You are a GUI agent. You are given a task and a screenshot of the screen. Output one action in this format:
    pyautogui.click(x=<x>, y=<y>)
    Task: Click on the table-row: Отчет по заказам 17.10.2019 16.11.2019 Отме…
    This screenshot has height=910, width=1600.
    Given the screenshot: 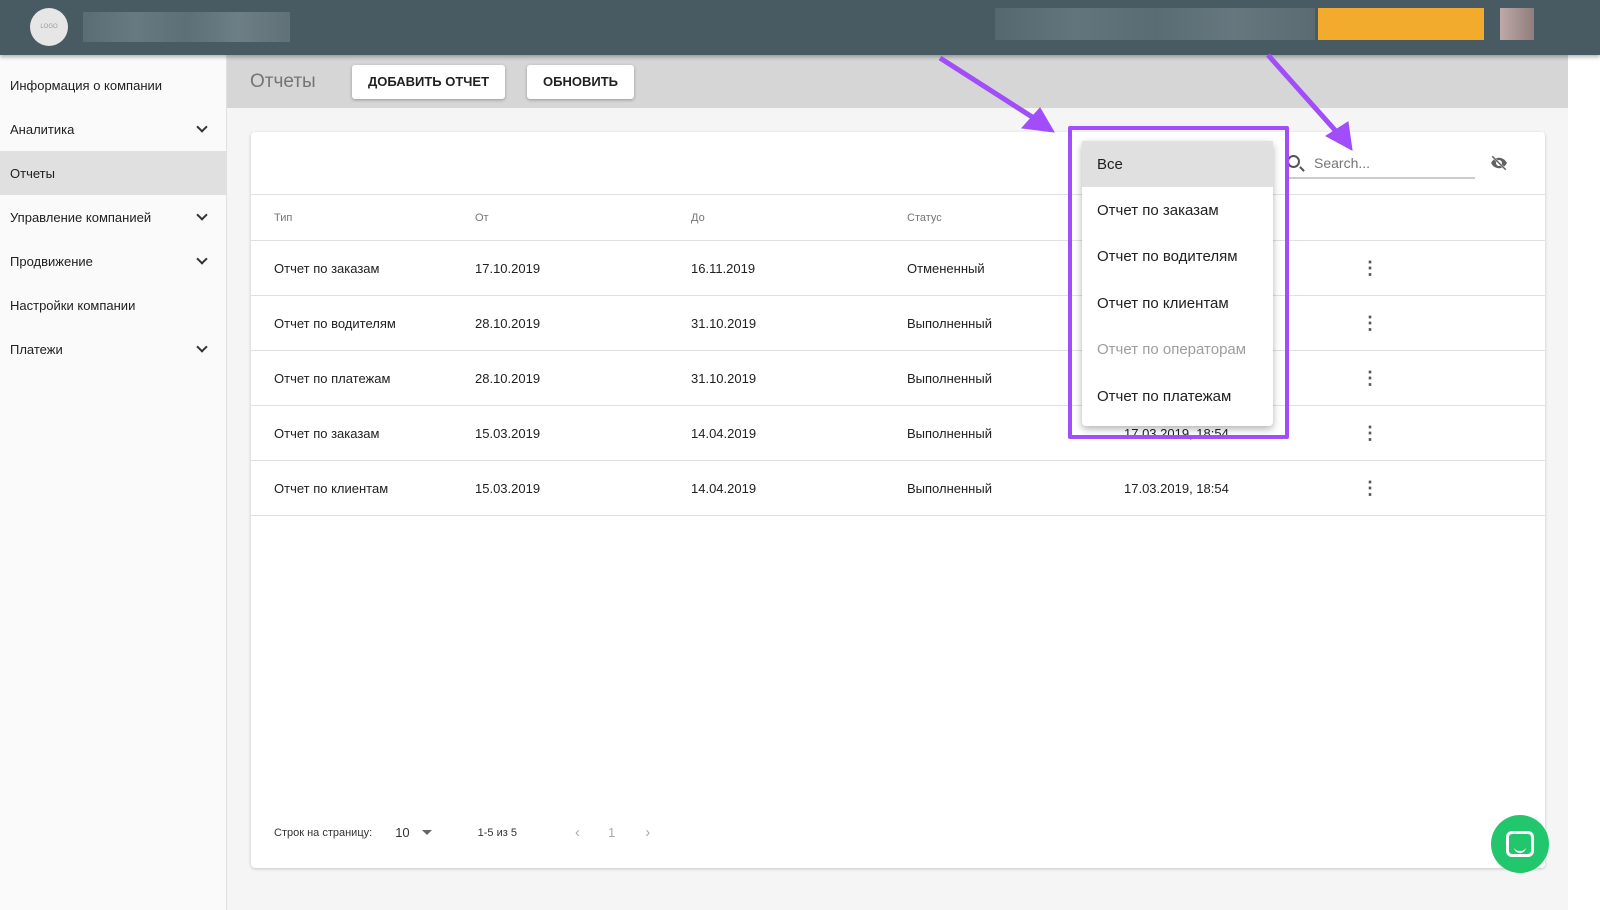 What is the action you would take?
    pyautogui.click(x=898, y=268)
    